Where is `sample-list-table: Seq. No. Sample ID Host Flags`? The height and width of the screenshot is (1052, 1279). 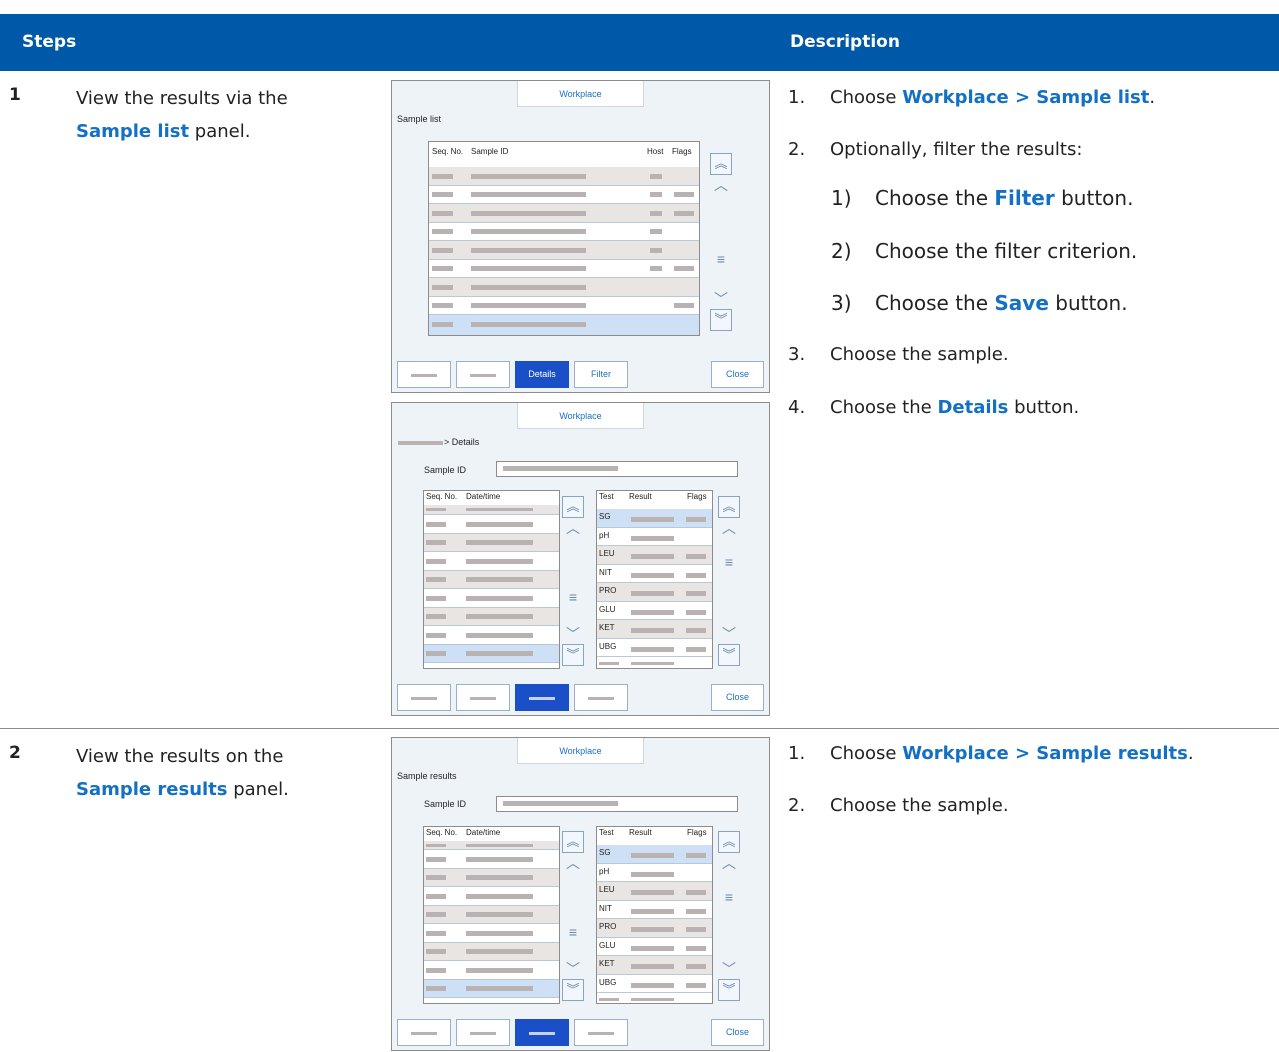 sample-list-table: Seq. No. Sample ID Host Flags is located at coordinates (564, 238).